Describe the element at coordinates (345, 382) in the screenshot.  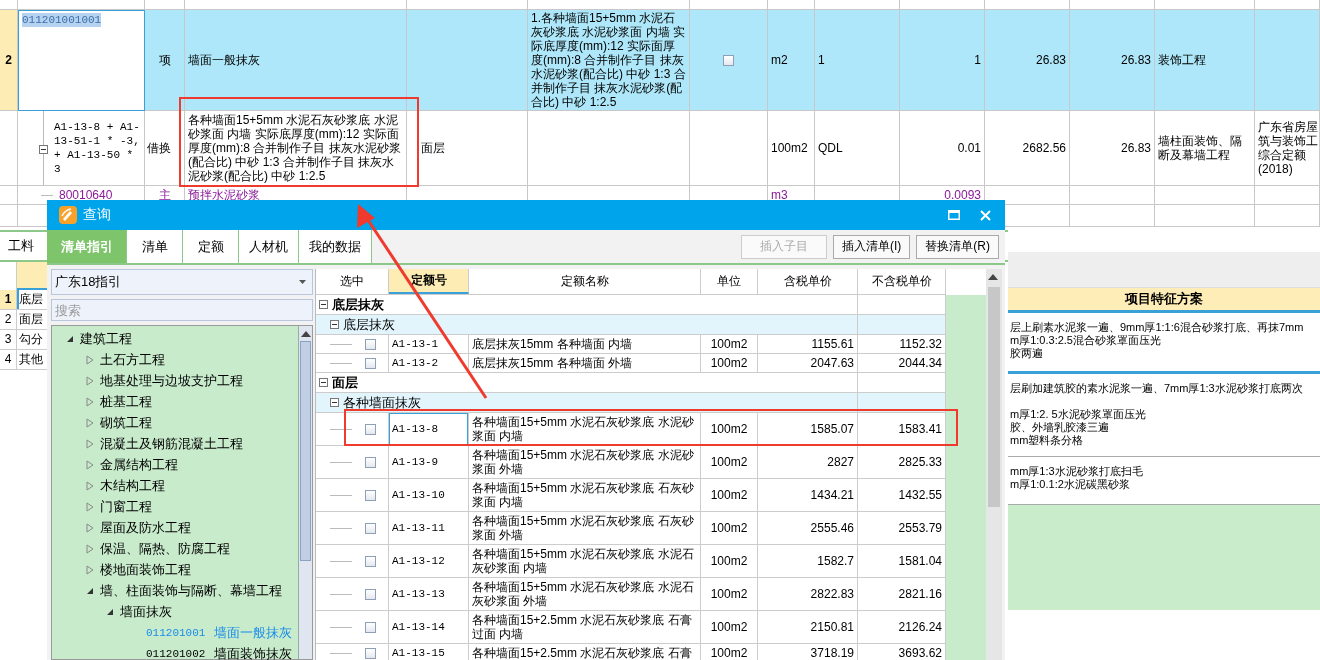
I see `group-label: 面层` at that location.